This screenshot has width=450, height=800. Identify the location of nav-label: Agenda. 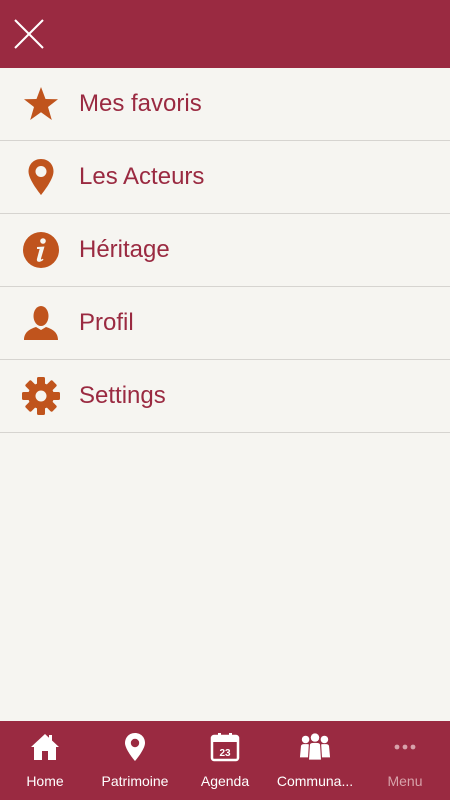
(225, 781).